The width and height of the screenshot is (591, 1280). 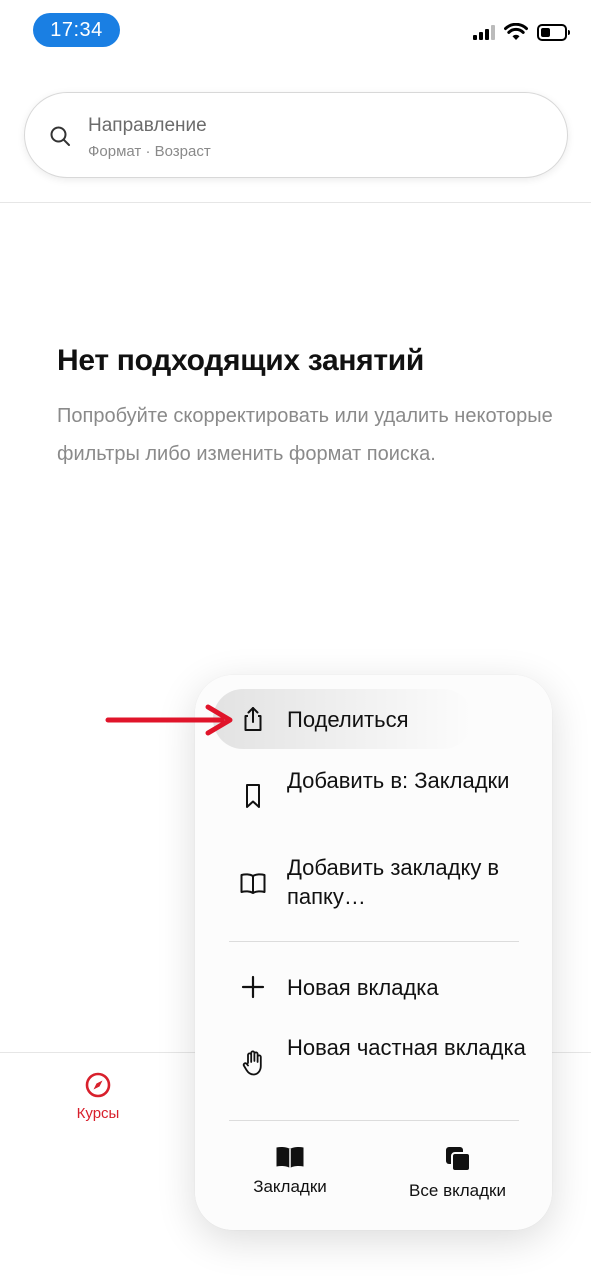 What do you see at coordinates (252, 1063) in the screenshot?
I see `hand-icon` at bounding box center [252, 1063].